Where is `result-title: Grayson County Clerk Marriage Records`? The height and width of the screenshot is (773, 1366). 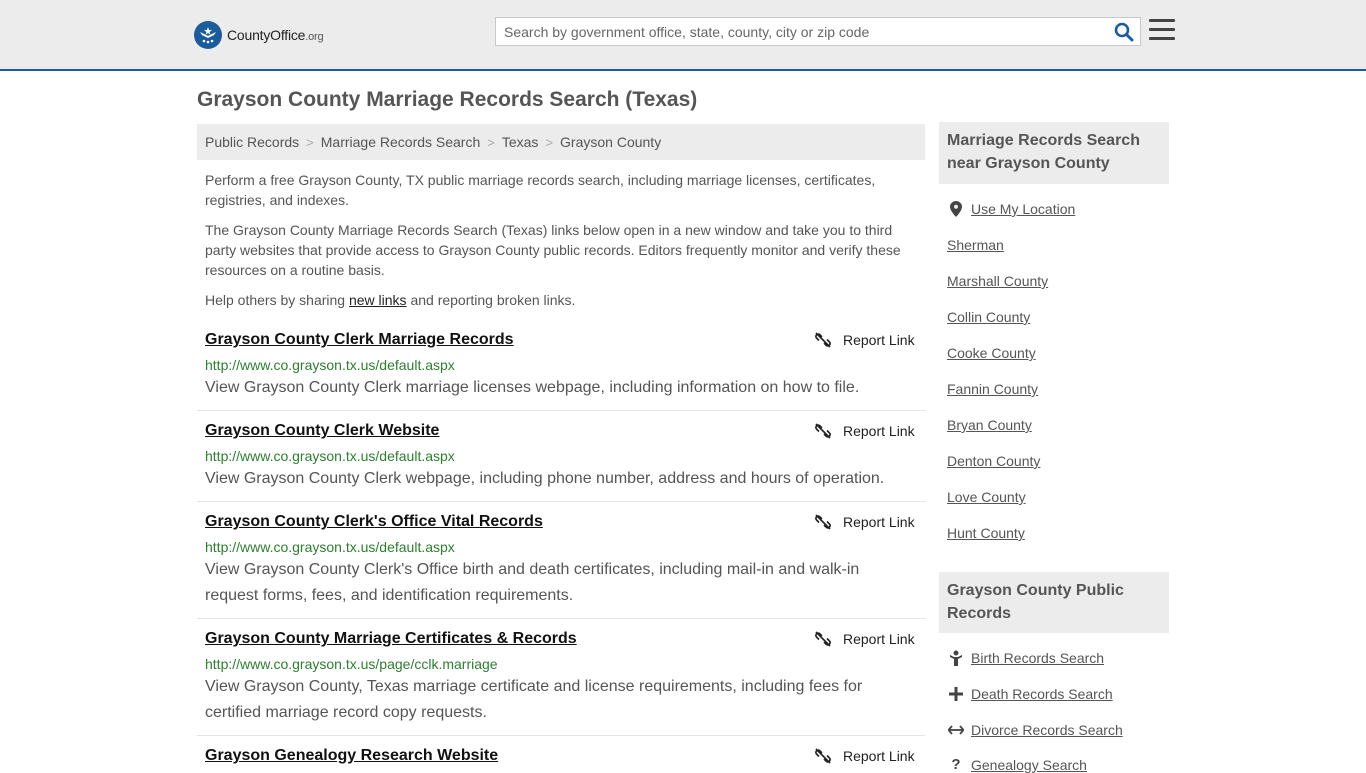 result-title: Grayson County Clerk Marriage Records is located at coordinates (359, 340).